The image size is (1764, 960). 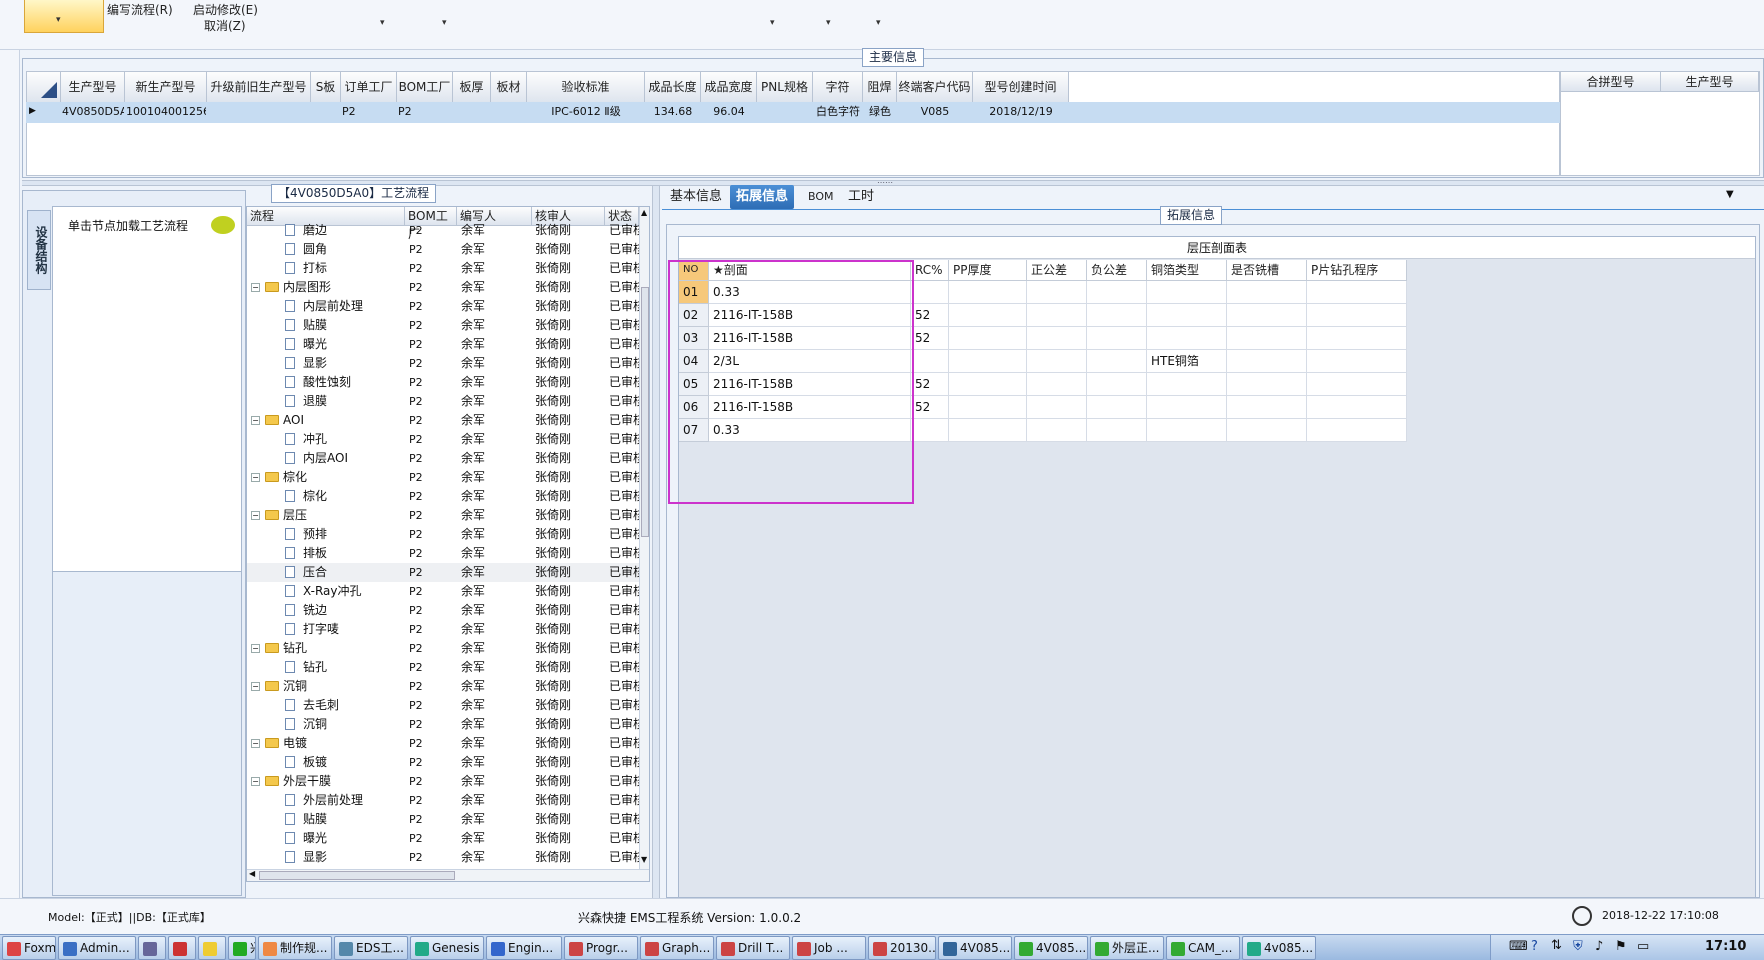 I want to click on lamination-header-2: RC%, so click(x=930, y=270).